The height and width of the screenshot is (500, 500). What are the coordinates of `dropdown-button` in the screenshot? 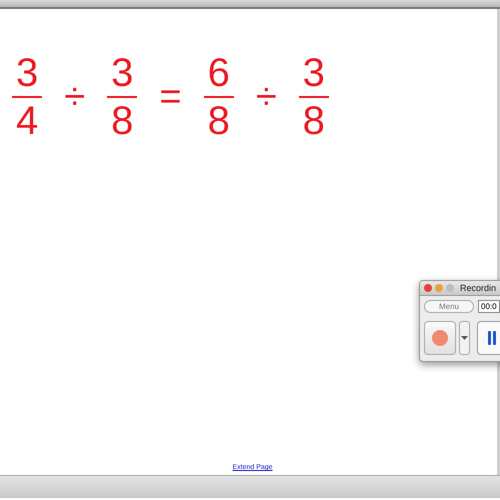 It's located at (464, 338).